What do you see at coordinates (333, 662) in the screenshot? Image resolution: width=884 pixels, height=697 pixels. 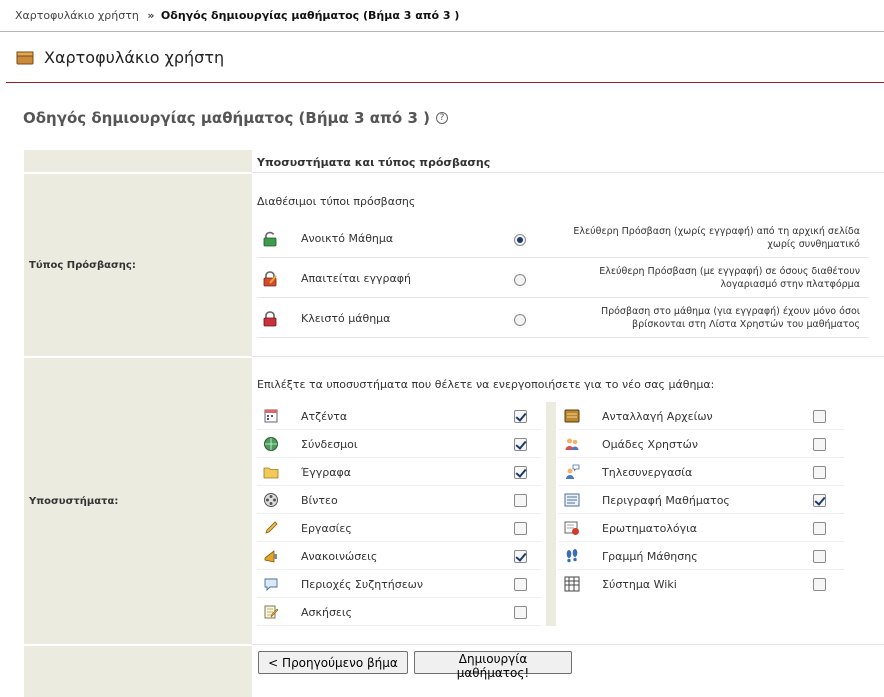 I see `previous-step-button: < Προηγούμενο βήμα` at bounding box center [333, 662].